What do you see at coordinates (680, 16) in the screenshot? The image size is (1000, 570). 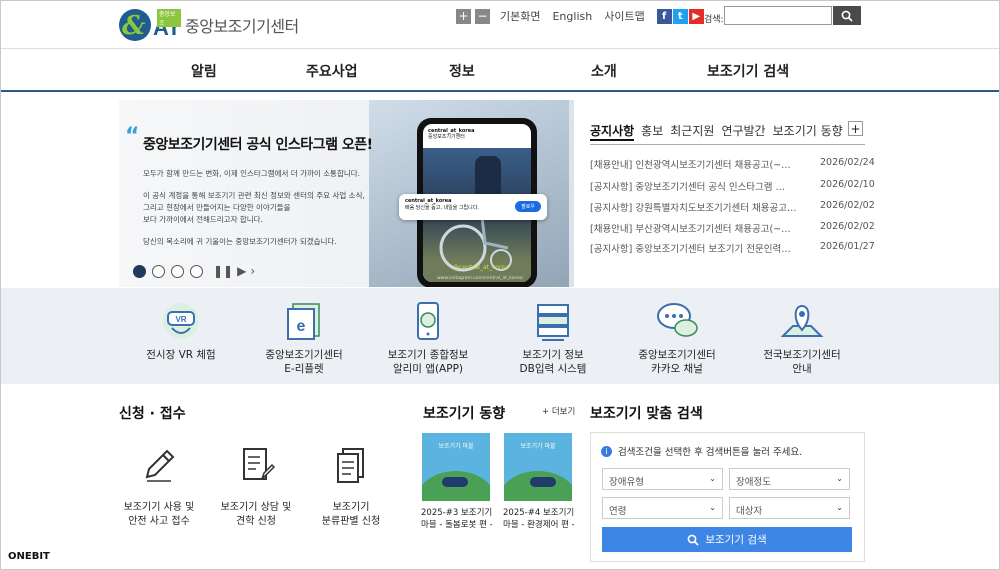 I see `twitter-icon: t` at bounding box center [680, 16].